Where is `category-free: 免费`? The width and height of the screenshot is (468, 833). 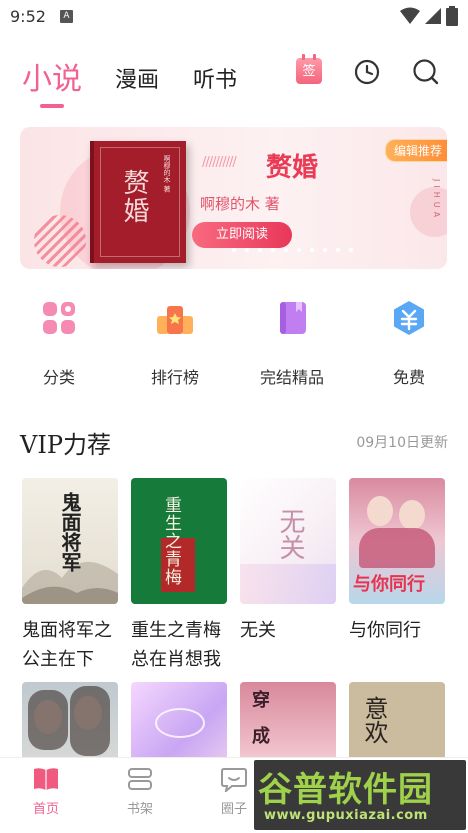 category-free: 免费 is located at coordinates (409, 343).